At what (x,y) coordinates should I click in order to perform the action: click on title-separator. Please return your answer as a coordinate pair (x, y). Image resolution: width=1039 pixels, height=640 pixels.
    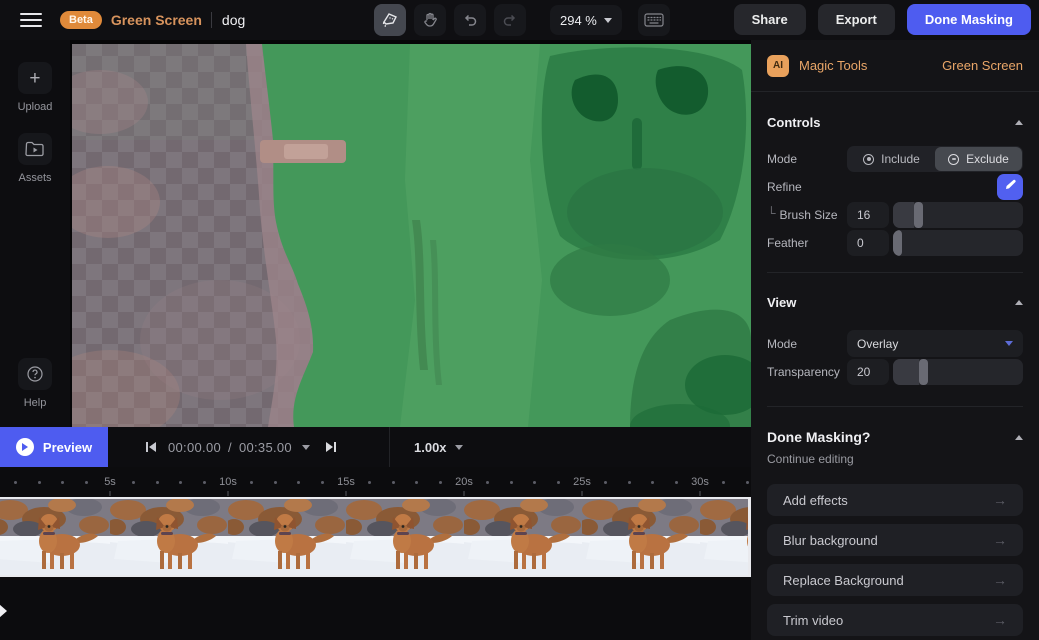
    Looking at the image, I should click on (211, 20).